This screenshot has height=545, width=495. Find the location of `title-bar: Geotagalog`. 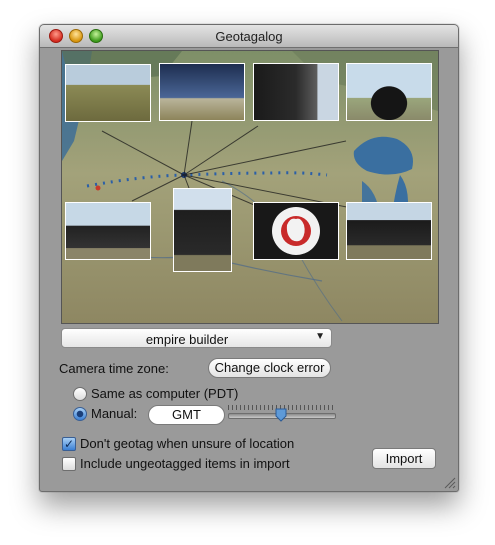

title-bar: Geotagalog is located at coordinates (249, 36).